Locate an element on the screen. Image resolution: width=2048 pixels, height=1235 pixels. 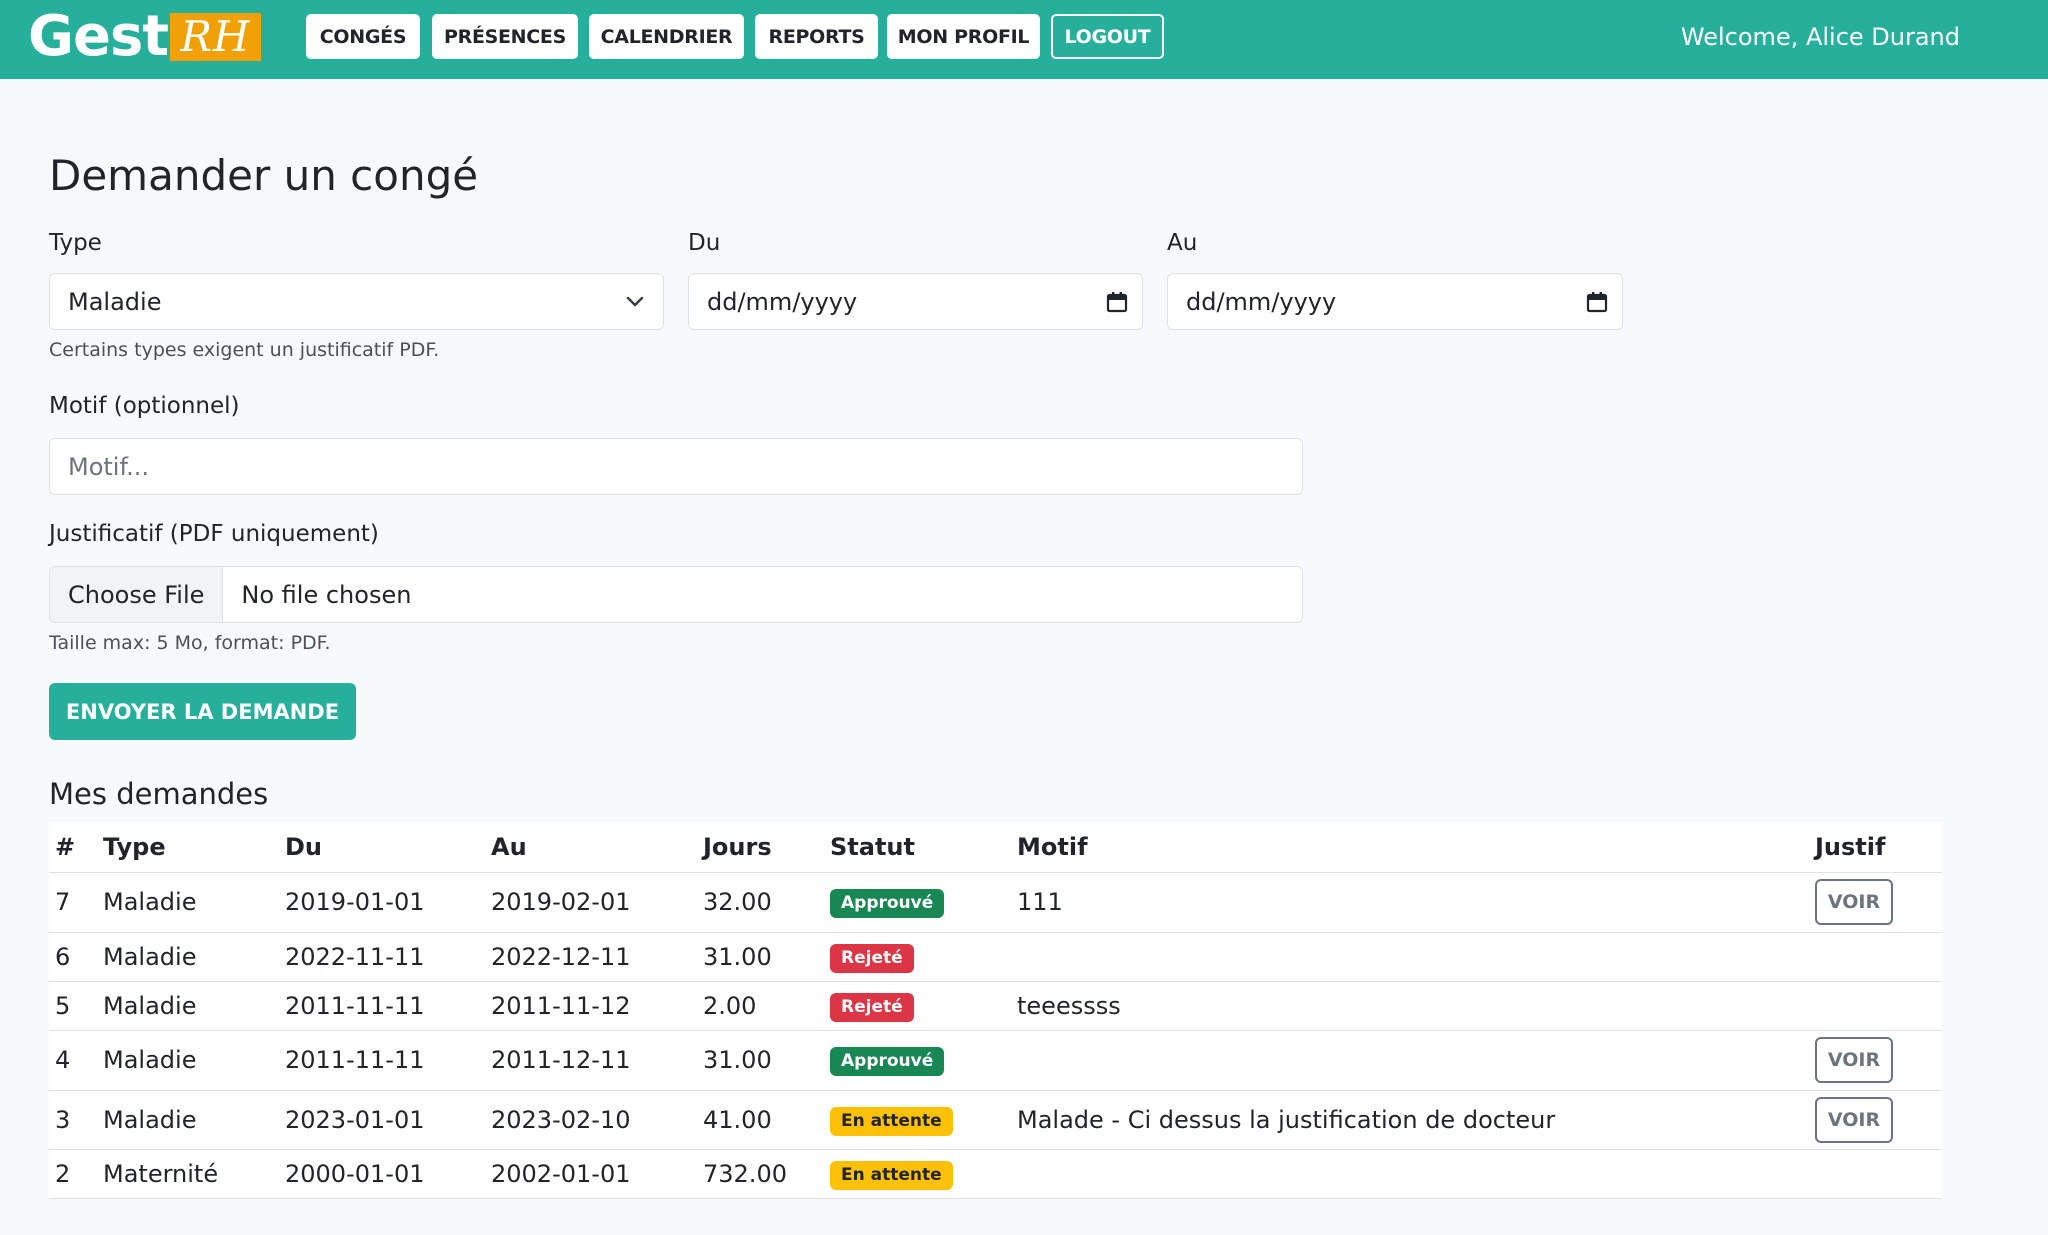
from-date-placeholder: dd/mm/yyyy is located at coordinates (782, 301).